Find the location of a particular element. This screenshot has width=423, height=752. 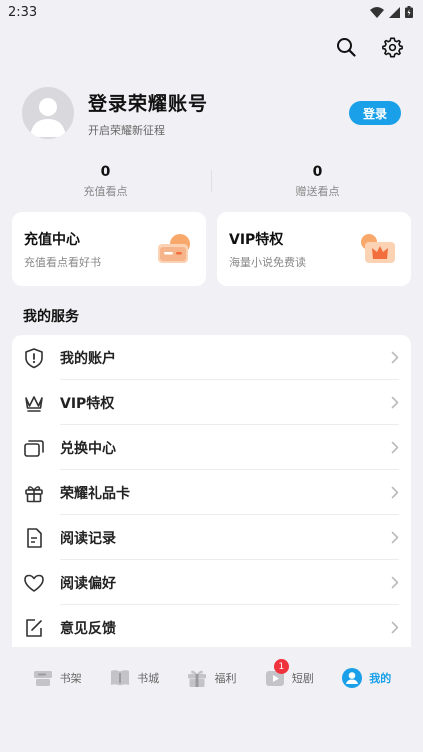

service-label: 兑换中心 is located at coordinates (88, 448).